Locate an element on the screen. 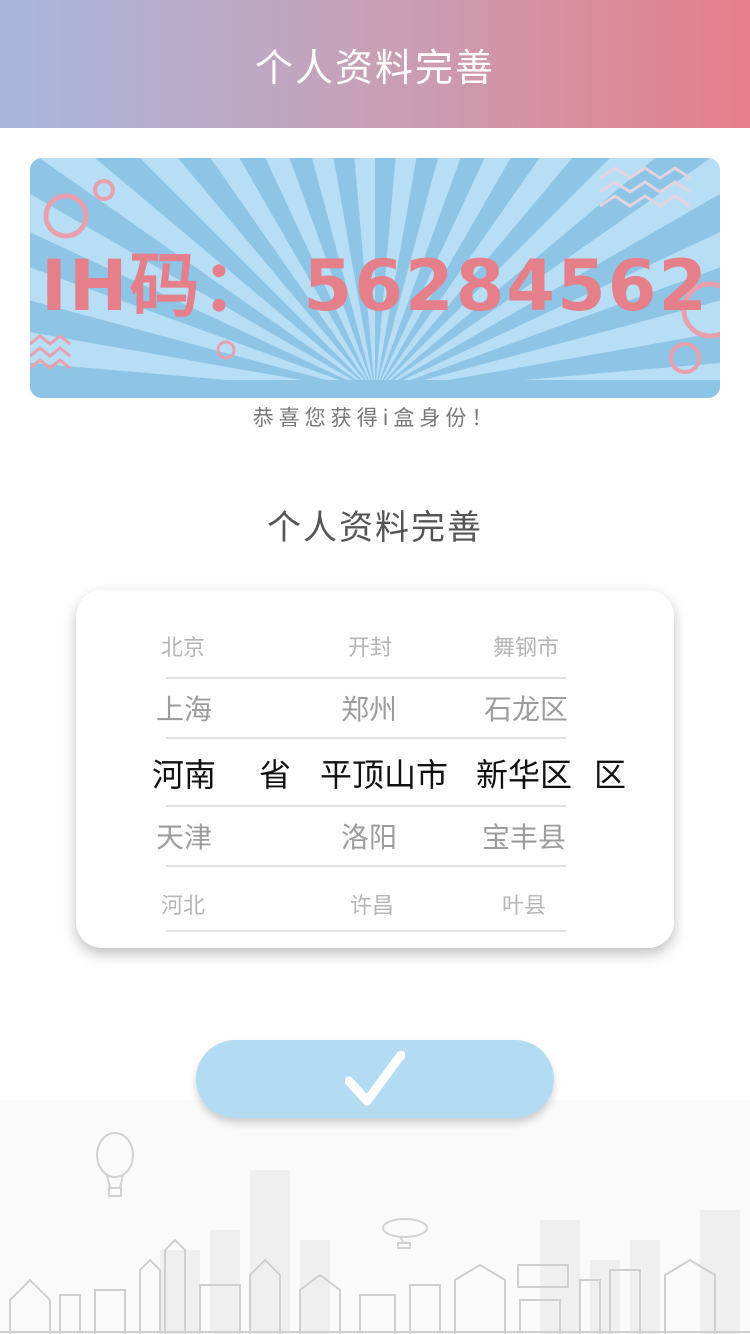 This screenshot has height=1334, width=750. district-option: 舞钢市 is located at coordinates (526, 646).